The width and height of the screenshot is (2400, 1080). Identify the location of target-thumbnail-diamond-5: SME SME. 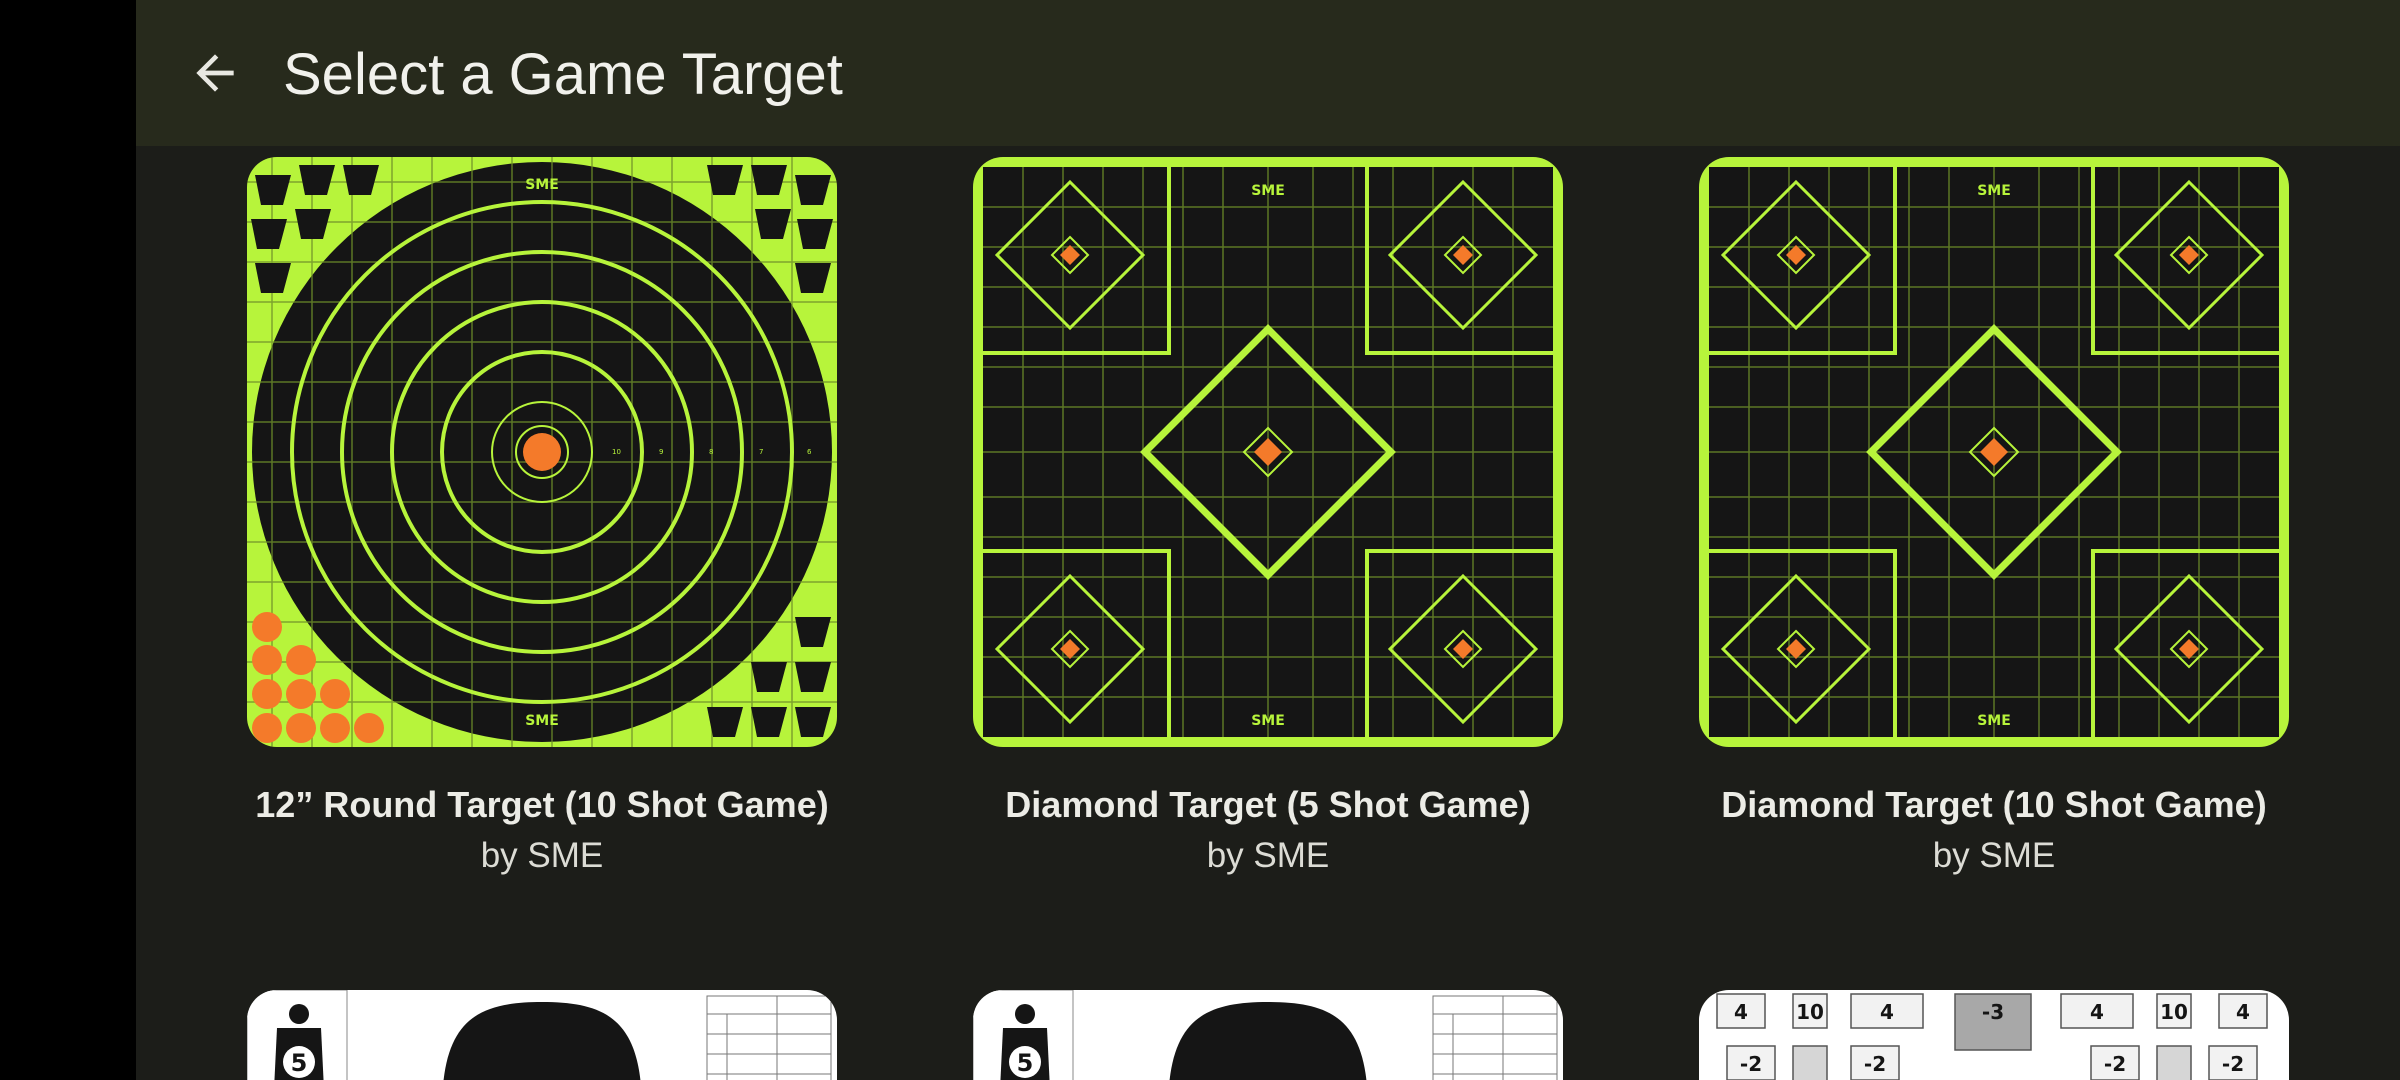
(1268, 452).